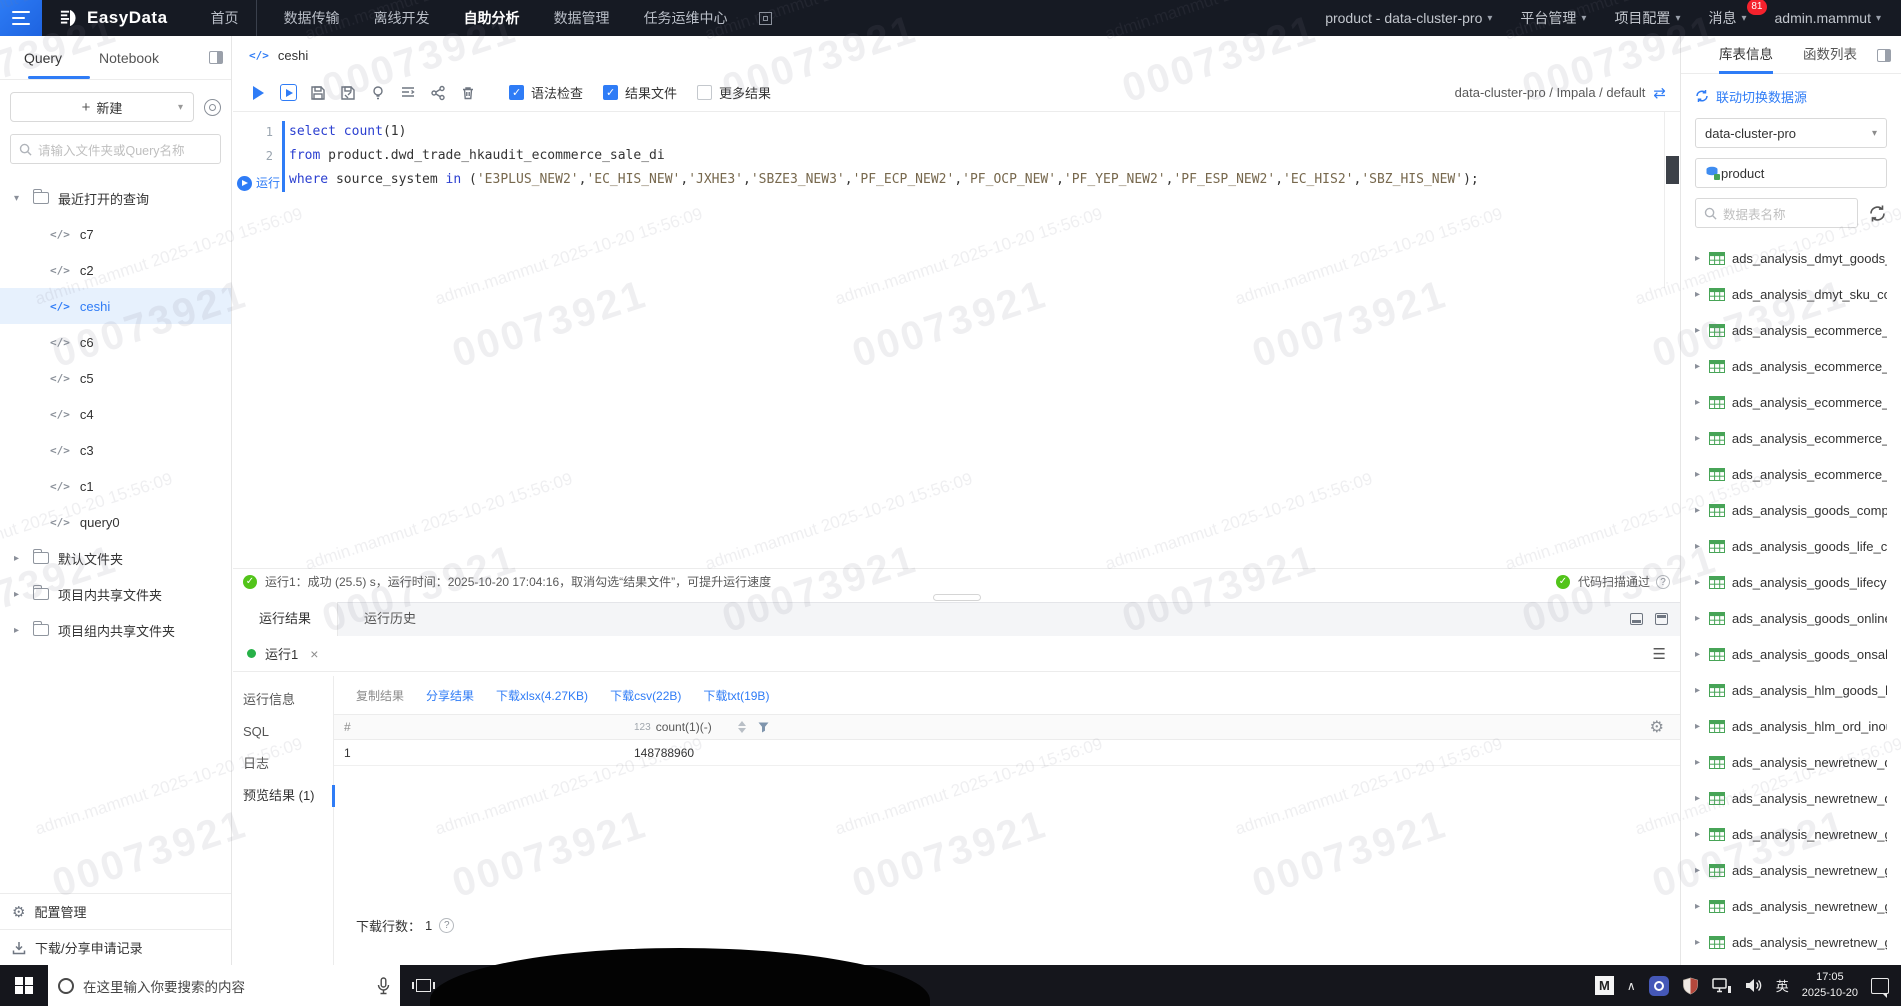 This screenshot has height=1006, width=1901. I want to click on run-selection-button, so click(288, 92).